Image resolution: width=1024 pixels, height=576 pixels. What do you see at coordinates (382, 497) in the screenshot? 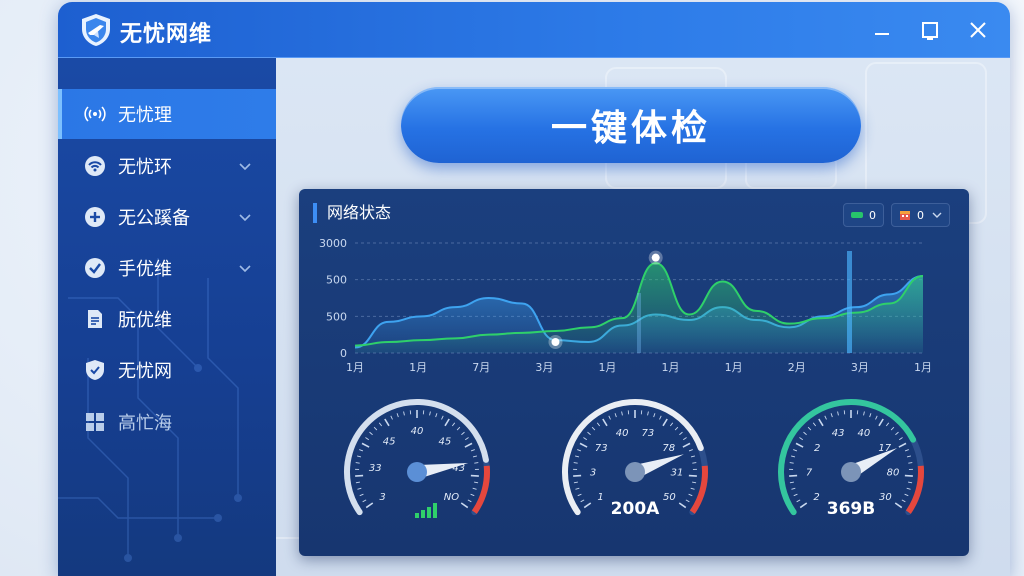
I see `gauge-tick-label: 3` at bounding box center [382, 497].